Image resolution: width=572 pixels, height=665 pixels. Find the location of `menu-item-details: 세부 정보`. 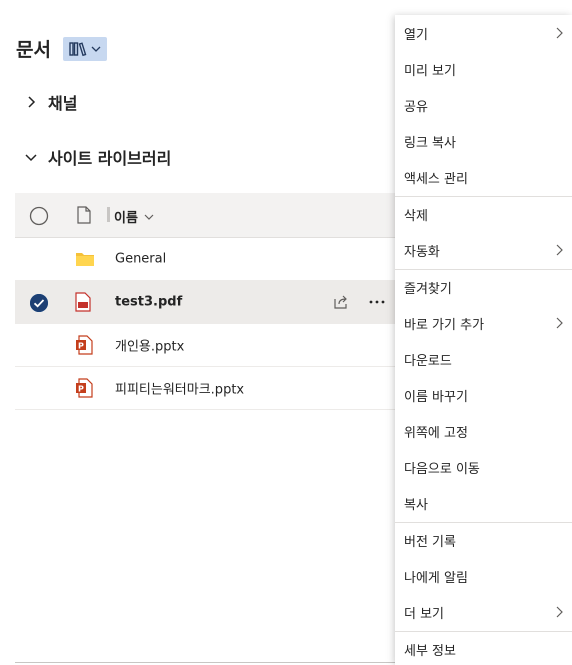

menu-item-details: 세부 정보 is located at coordinates (483, 649).